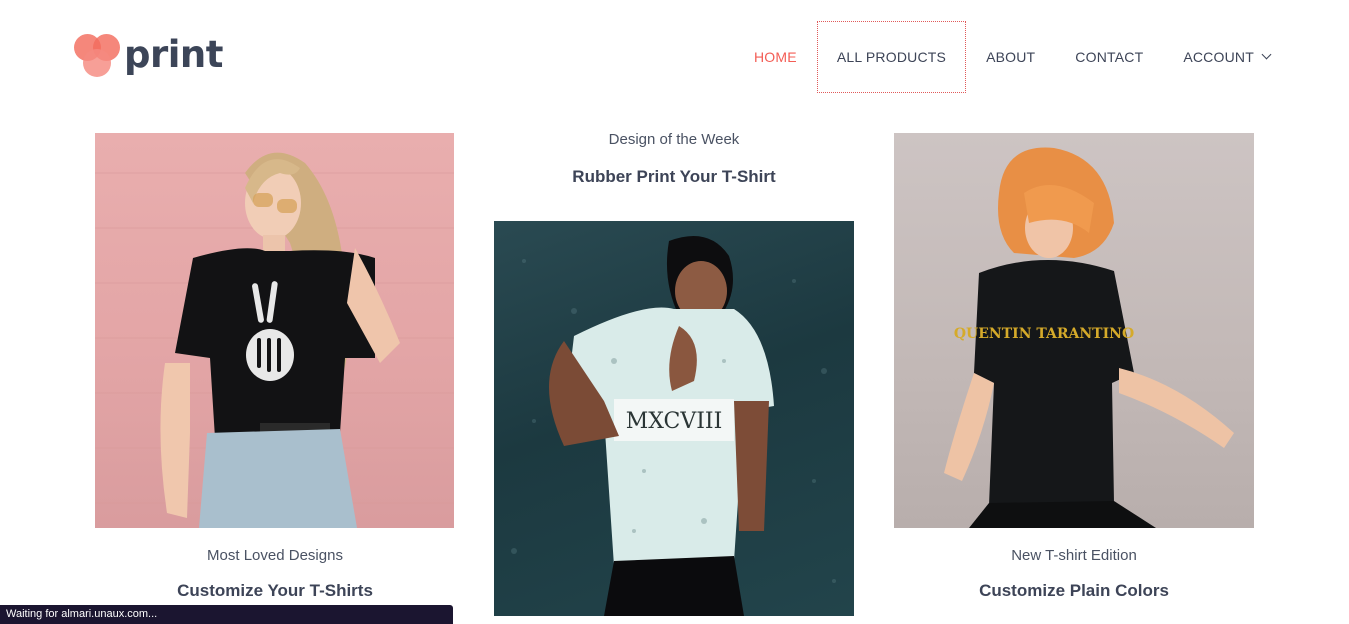 The width and height of the screenshot is (1349, 624). I want to click on logo-mark-icon, so click(98, 56).